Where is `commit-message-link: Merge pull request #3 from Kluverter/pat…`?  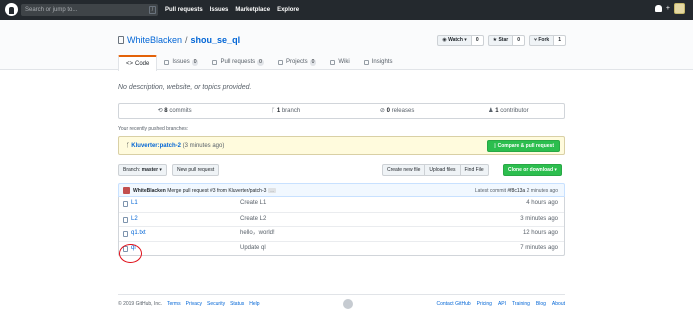
commit-message-link: Merge pull request #3 from Kluverter/pat… is located at coordinates (216, 191).